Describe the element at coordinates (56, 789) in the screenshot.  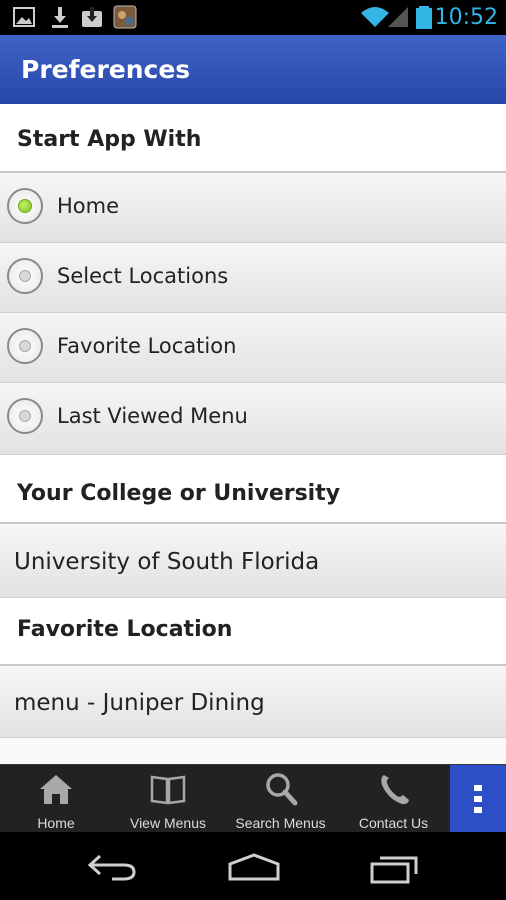
I see `home-icon` at that location.